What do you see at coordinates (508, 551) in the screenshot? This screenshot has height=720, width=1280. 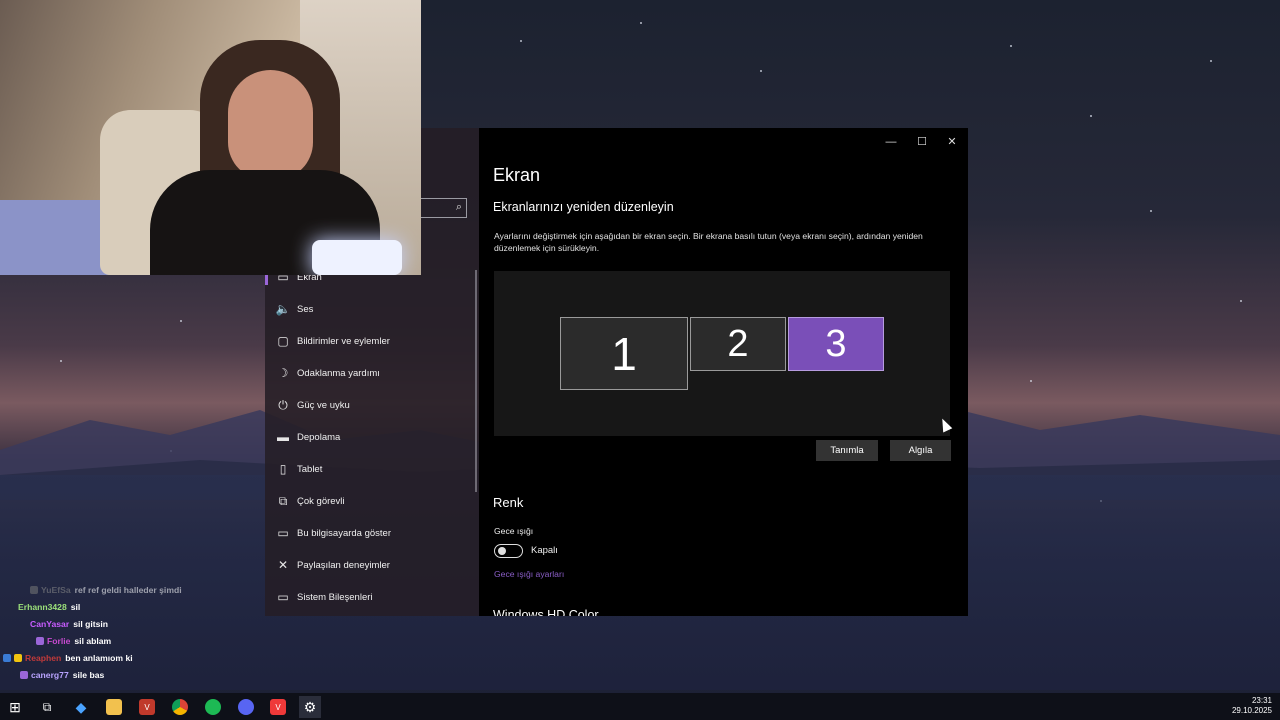 I see `night-light-toggle` at bounding box center [508, 551].